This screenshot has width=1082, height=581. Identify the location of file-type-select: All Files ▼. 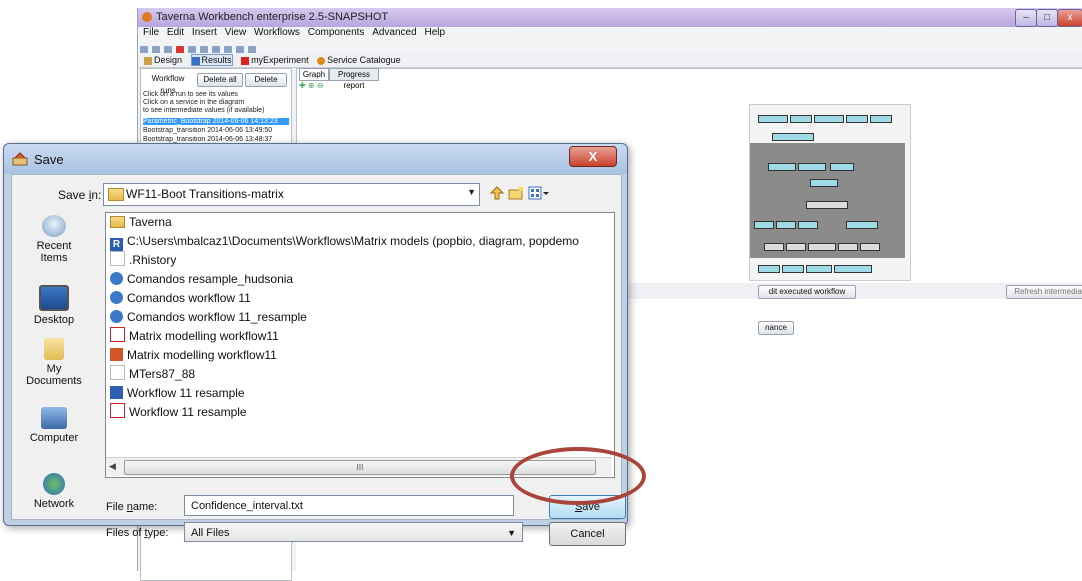
(353, 532).